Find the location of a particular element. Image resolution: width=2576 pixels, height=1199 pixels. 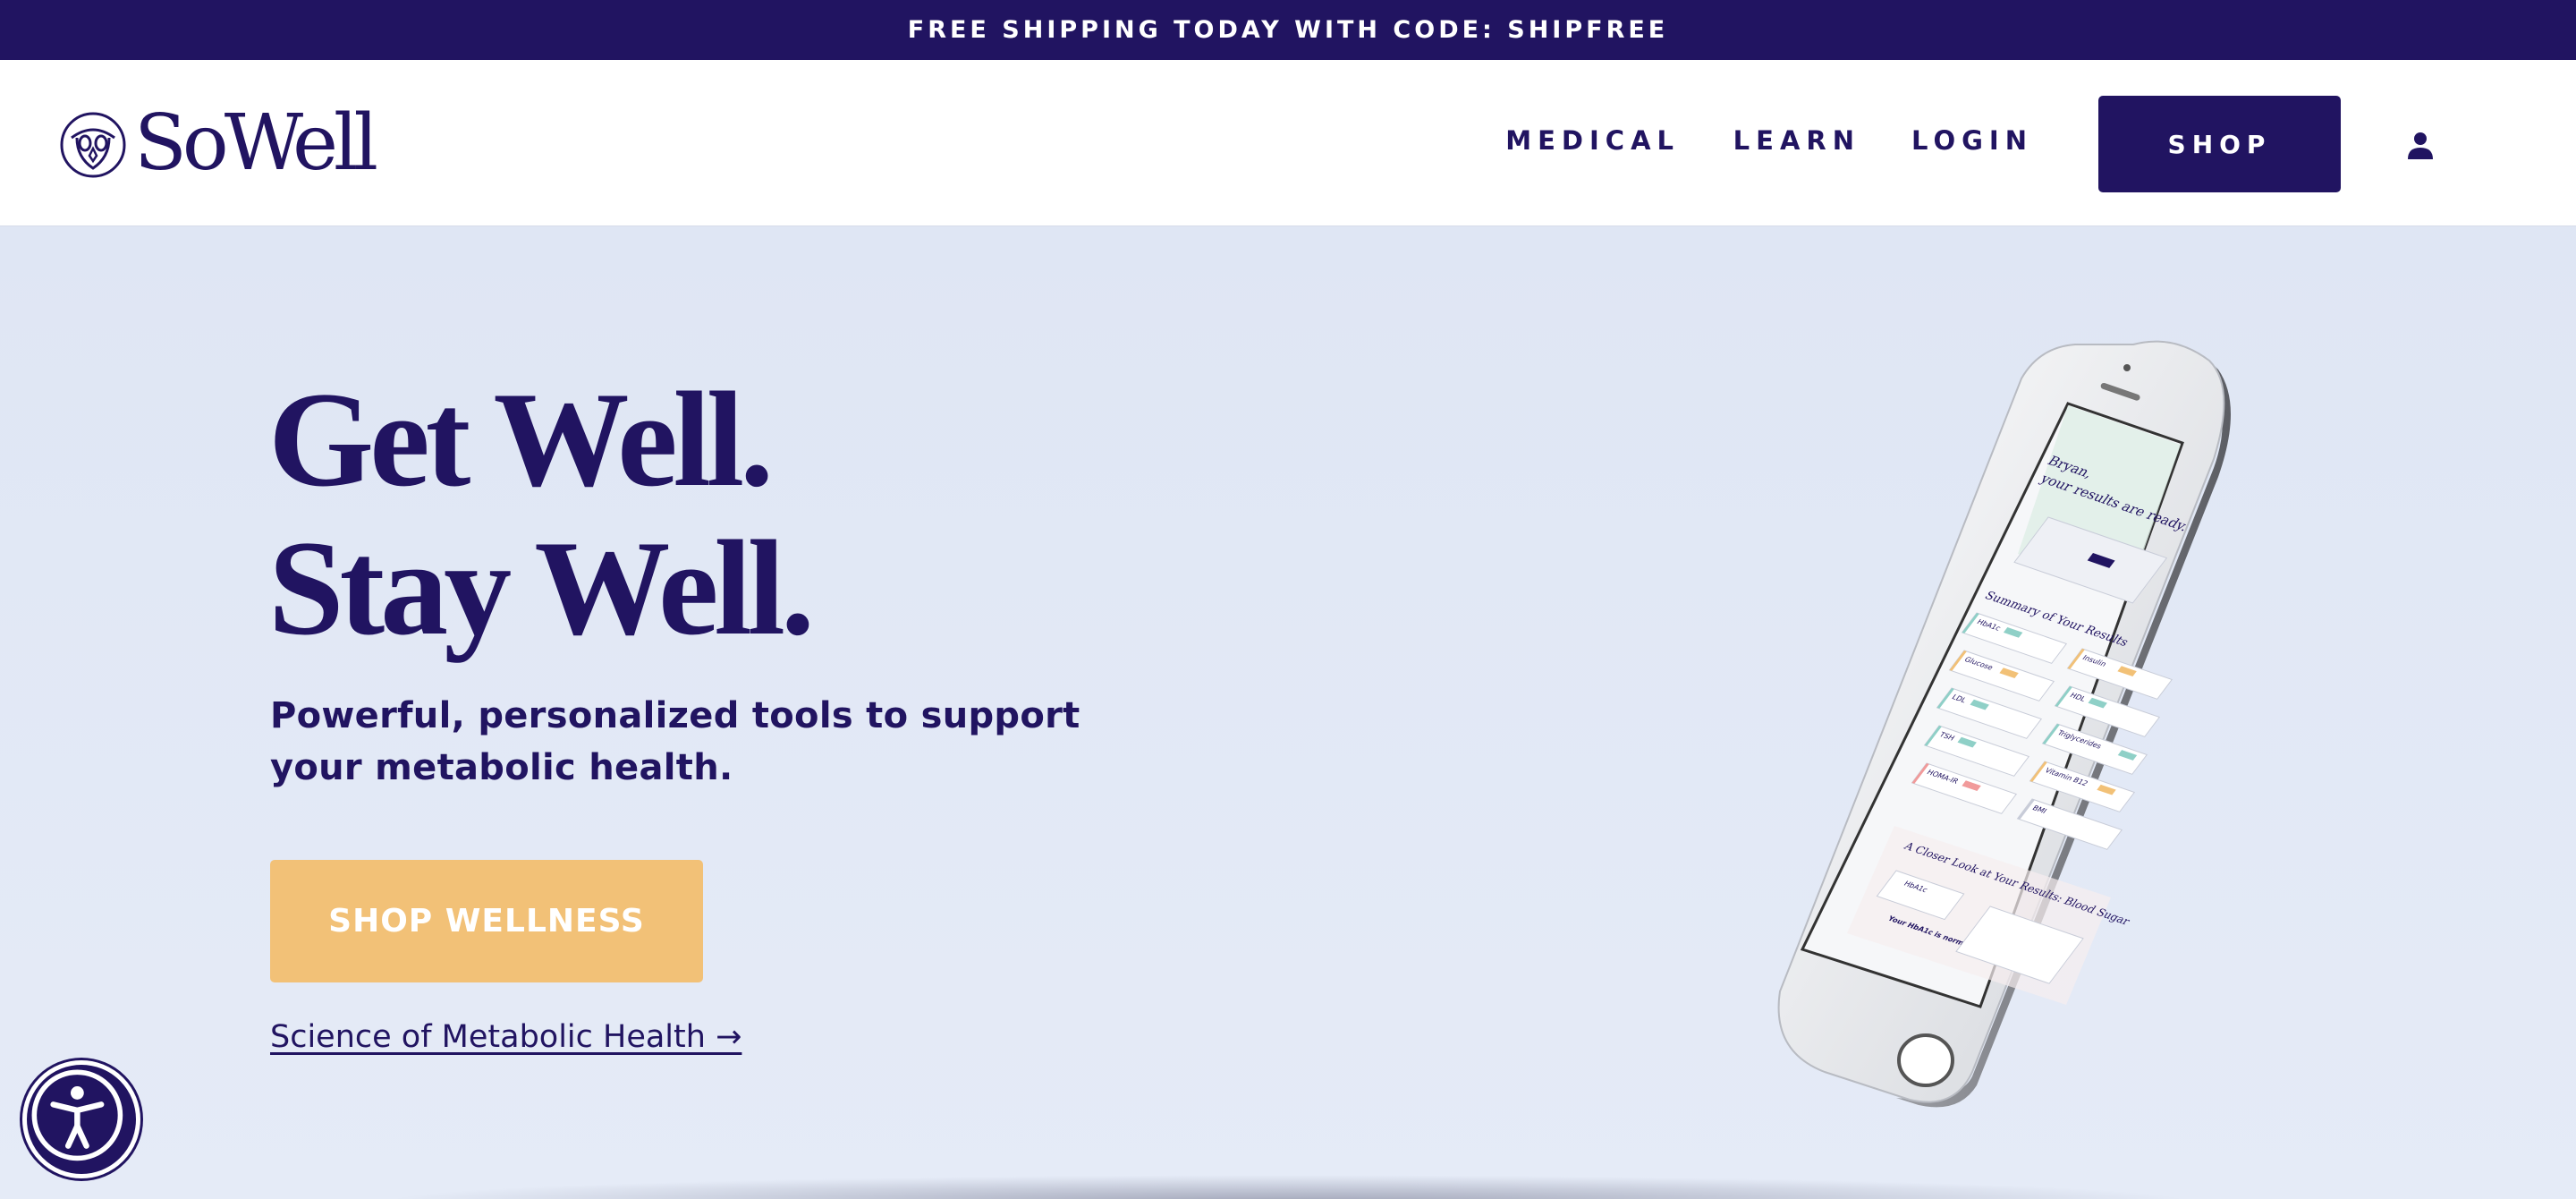

promo-banner: FREE SHIPPING TODAY WITH CODE: SHIPFREE is located at coordinates (1288, 30).